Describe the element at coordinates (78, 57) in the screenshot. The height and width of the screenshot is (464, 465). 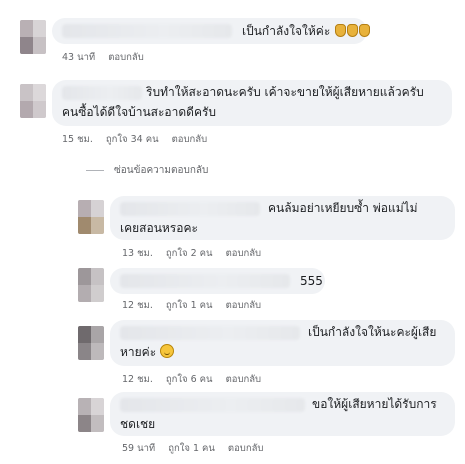
I see `comment-time: 43 นาที` at that location.